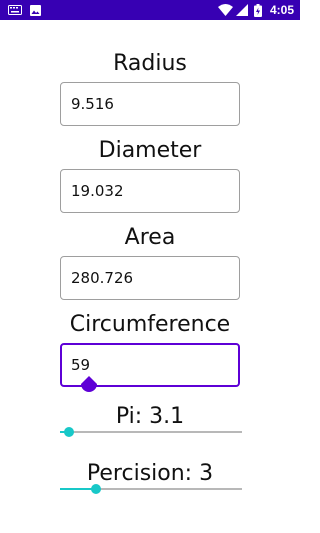 This screenshot has height=533, width=320. Describe the element at coordinates (150, 104) in the screenshot. I see `radius-input: 9.516` at that location.